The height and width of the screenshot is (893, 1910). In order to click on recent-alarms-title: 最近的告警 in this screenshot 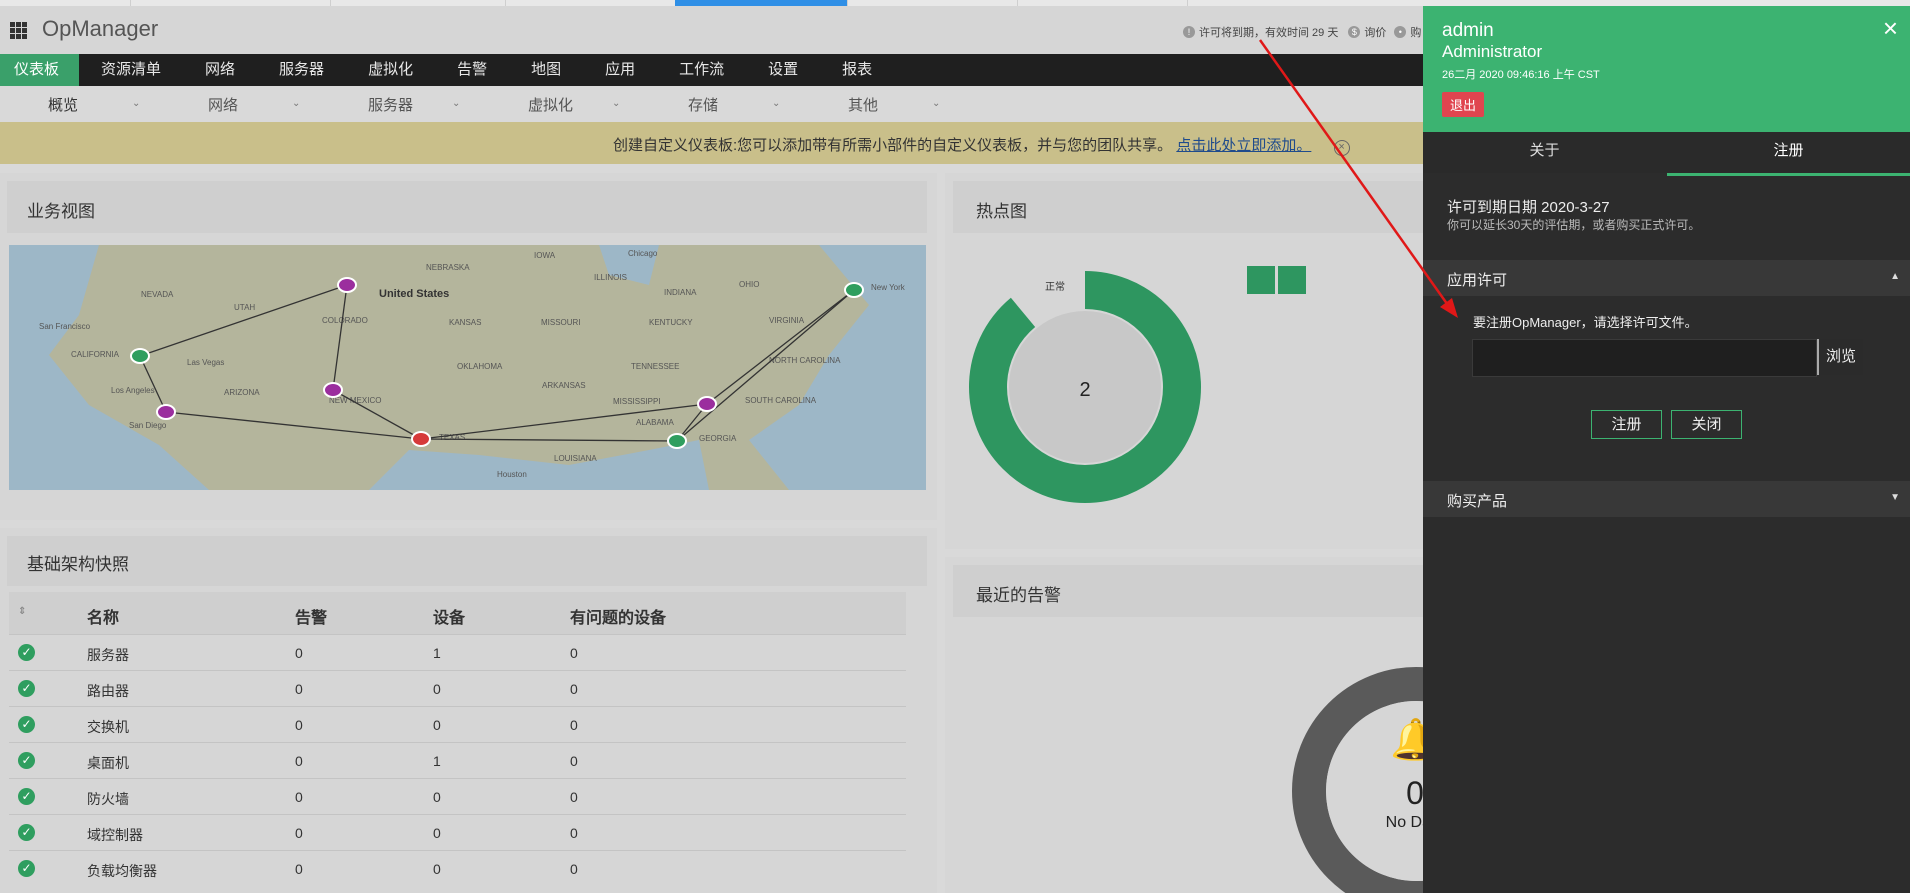, I will do `click(1018, 595)`.